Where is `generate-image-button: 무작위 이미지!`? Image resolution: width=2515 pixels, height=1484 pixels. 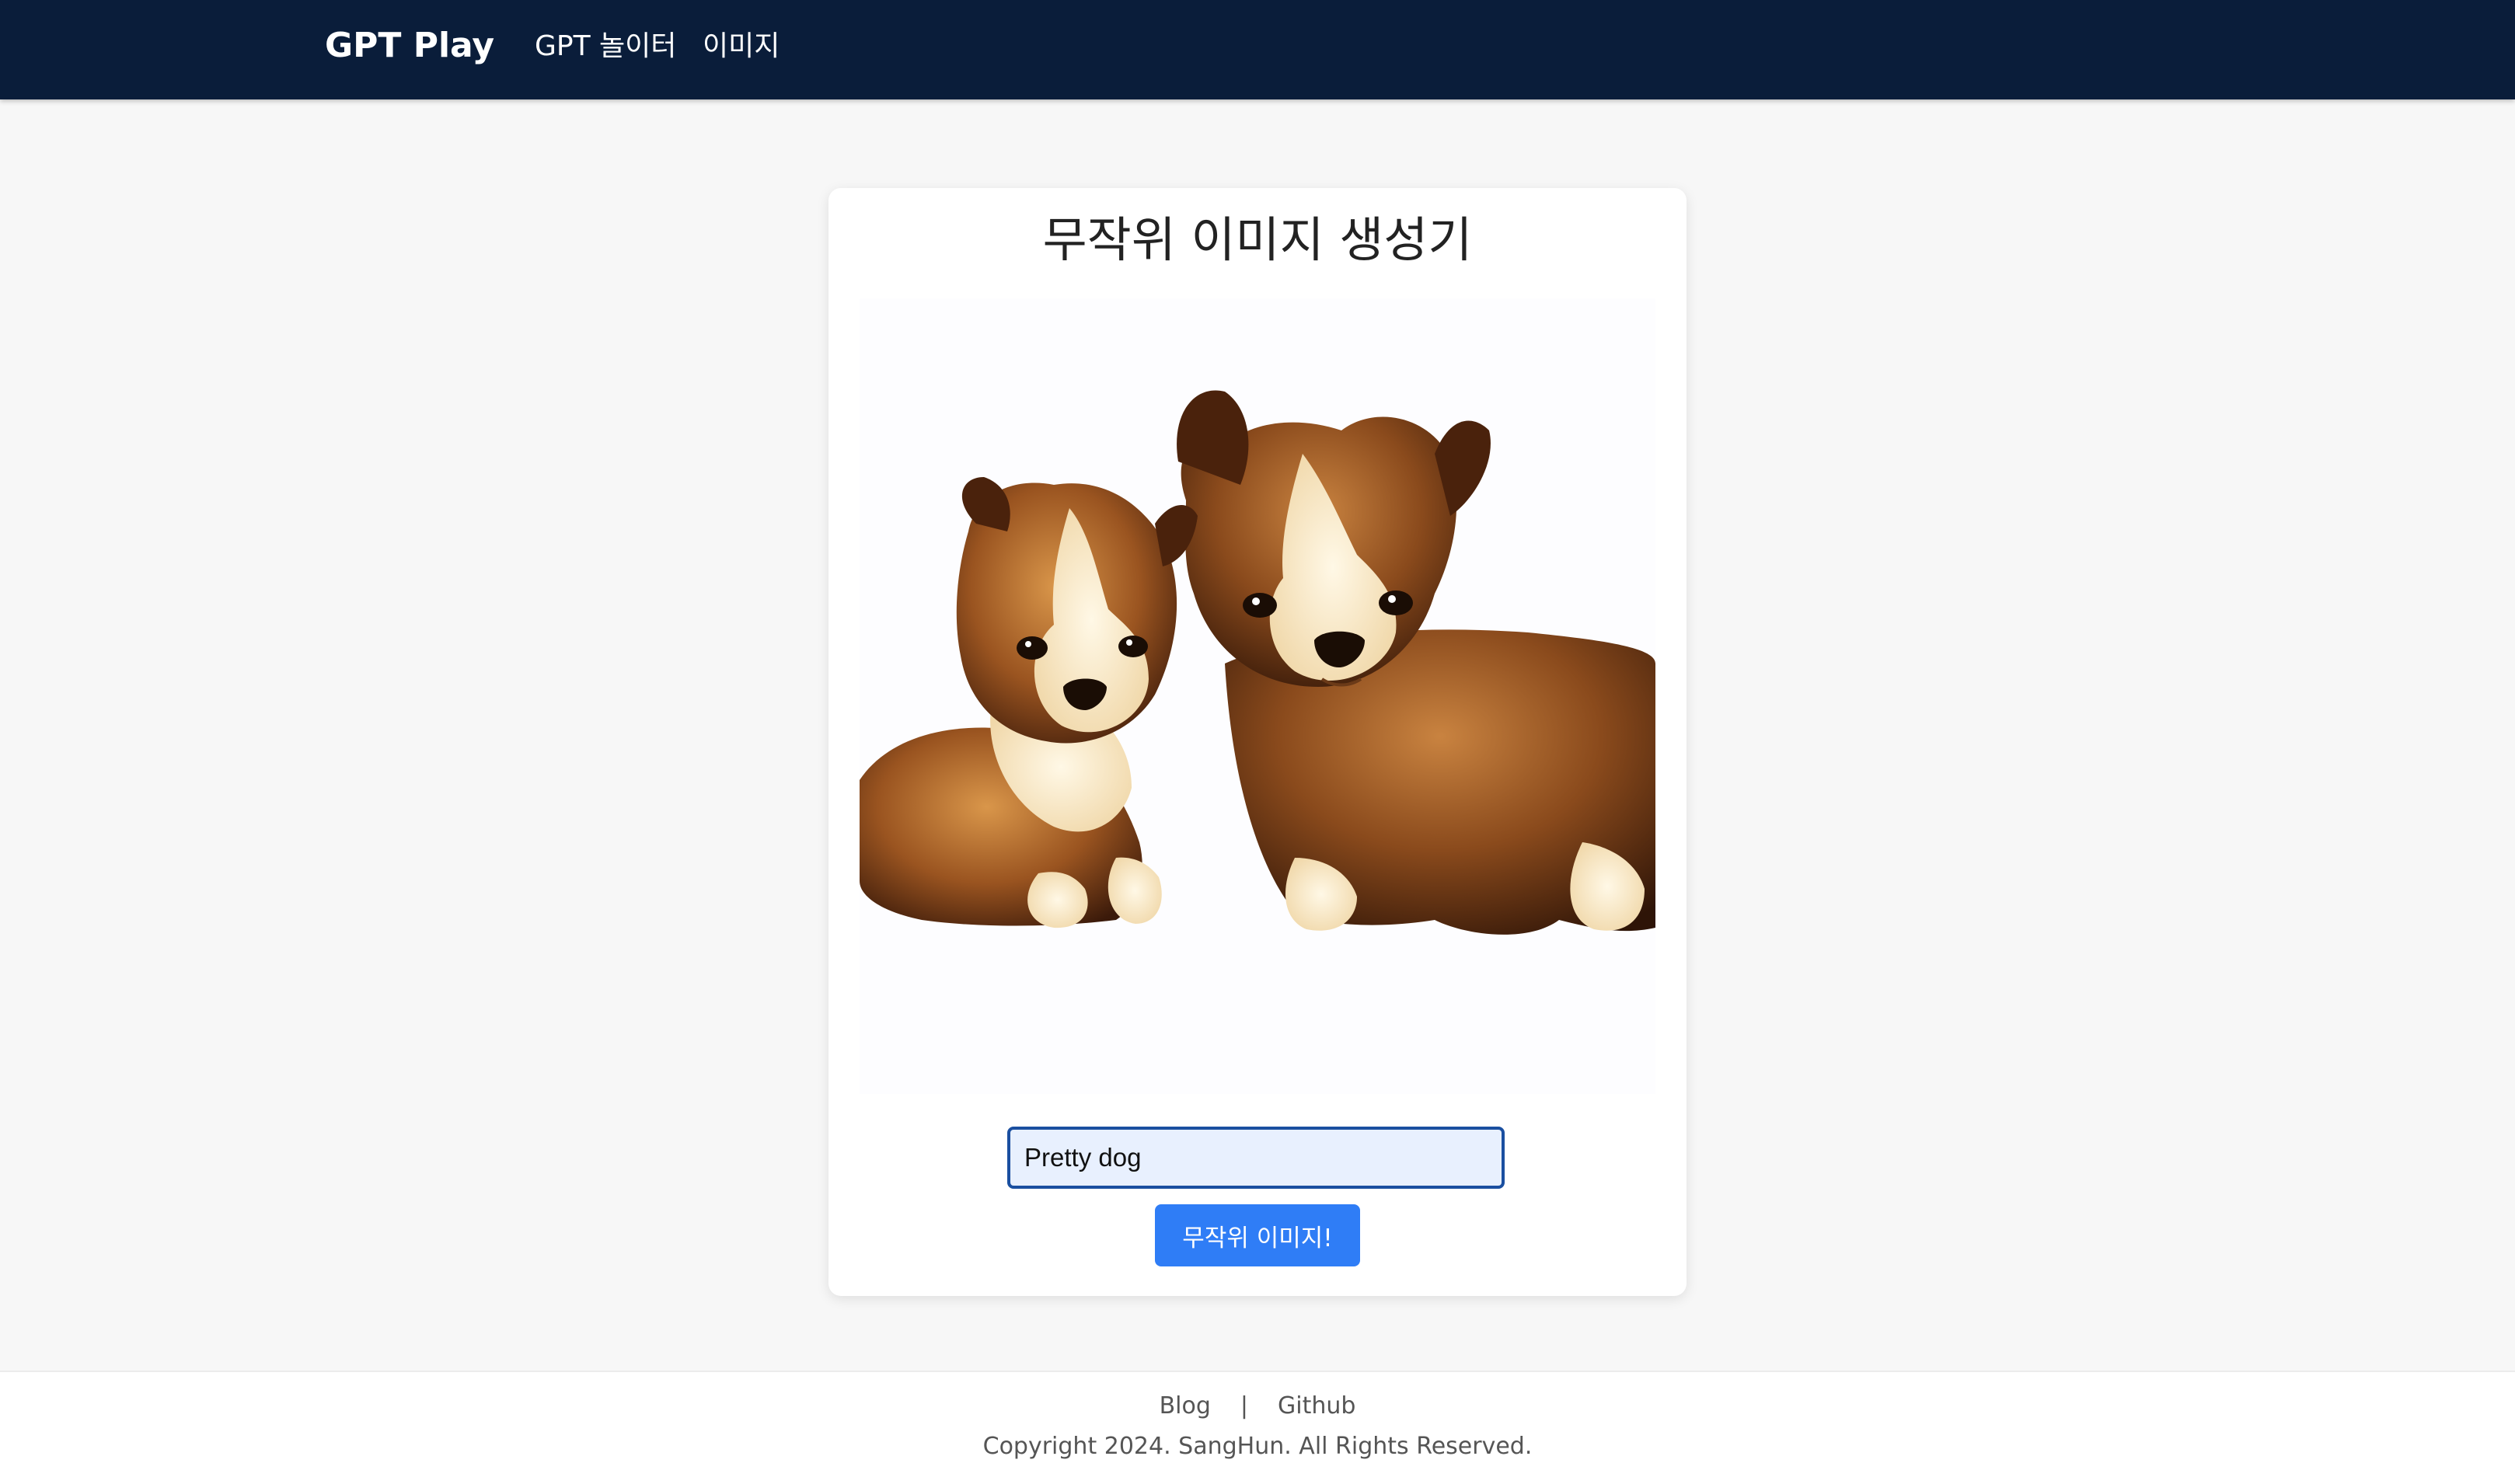
generate-image-button: 무작위 이미지! is located at coordinates (1257, 1235).